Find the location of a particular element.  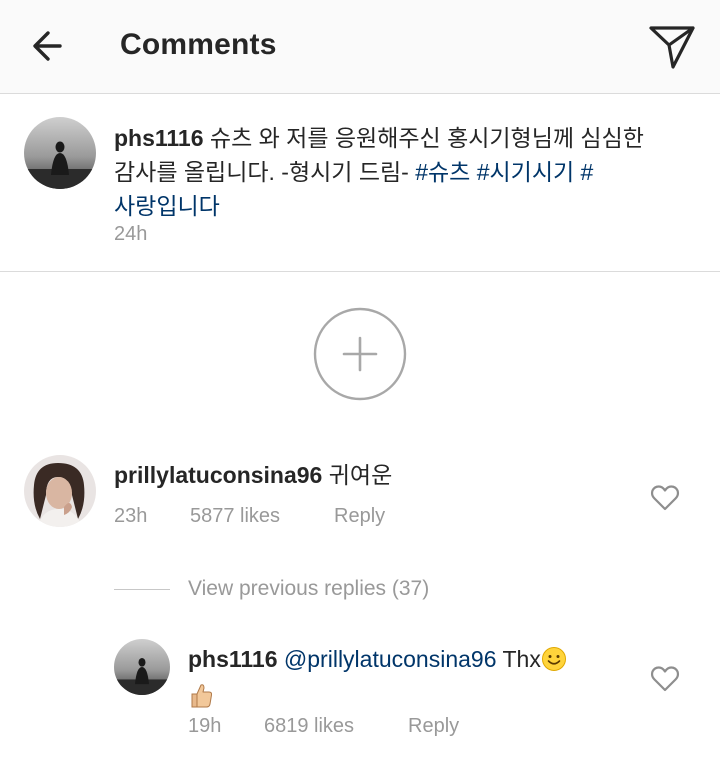

reply-timestamp: 19h is located at coordinates (205, 726).